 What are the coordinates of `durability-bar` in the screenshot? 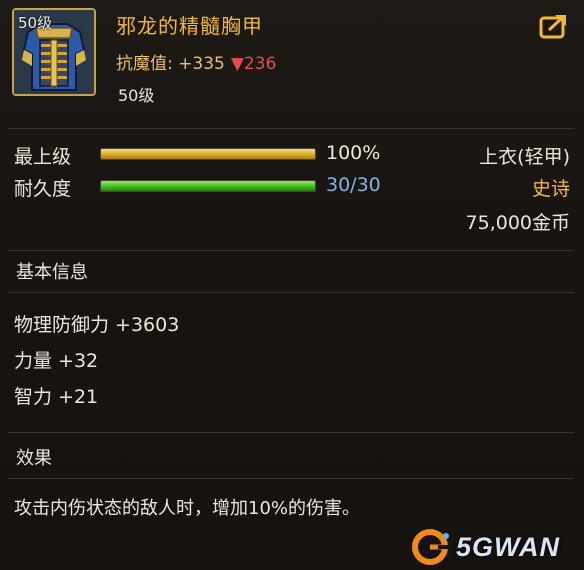 It's located at (208, 186).